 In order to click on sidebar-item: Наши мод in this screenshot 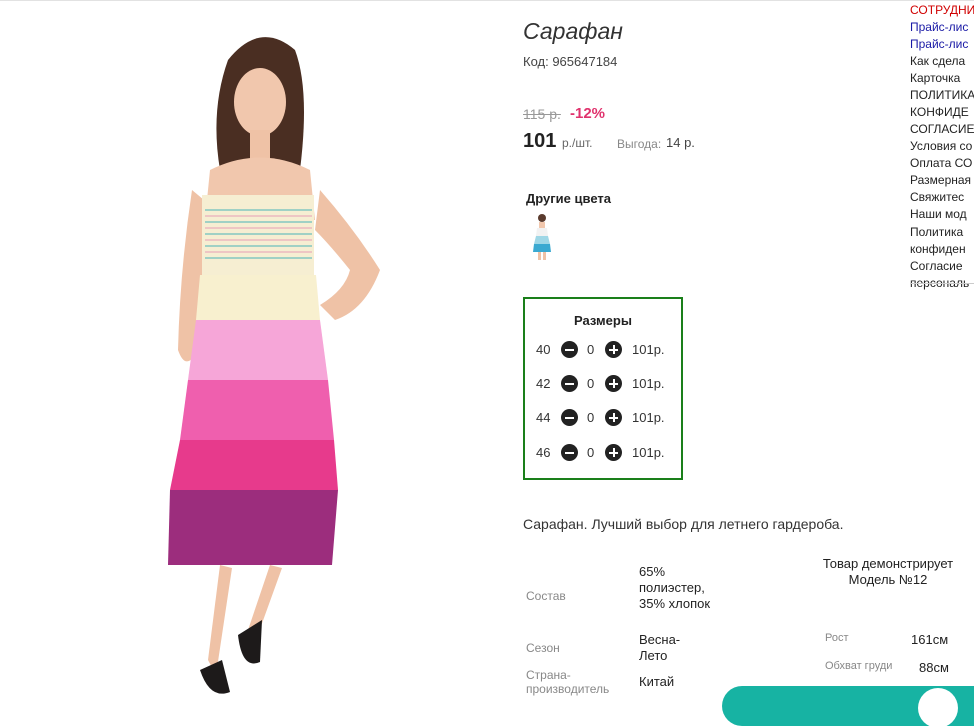, I will do `click(938, 214)`.